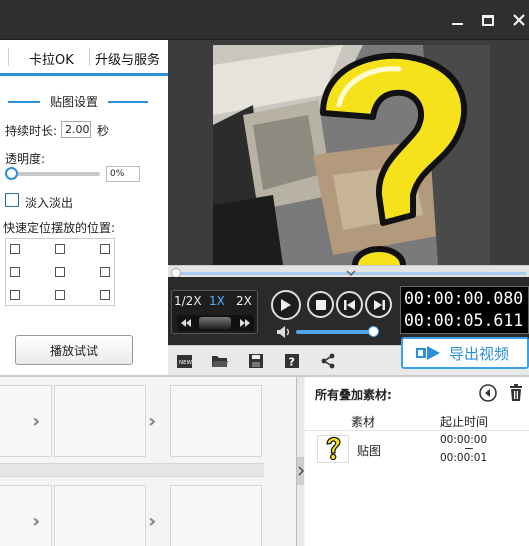 The image size is (529, 546). Describe the element at coordinates (49, 203) in the screenshot. I see `fade-label: 淡入淡出` at that location.